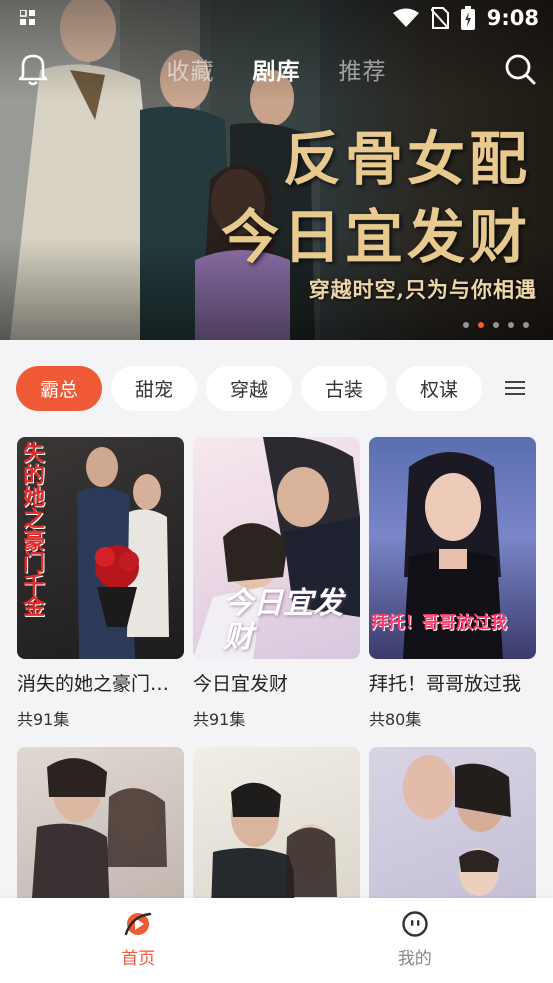 The width and height of the screenshot is (553, 983). I want to click on banner-title-line2: 今日宜发财, so click(375, 237).